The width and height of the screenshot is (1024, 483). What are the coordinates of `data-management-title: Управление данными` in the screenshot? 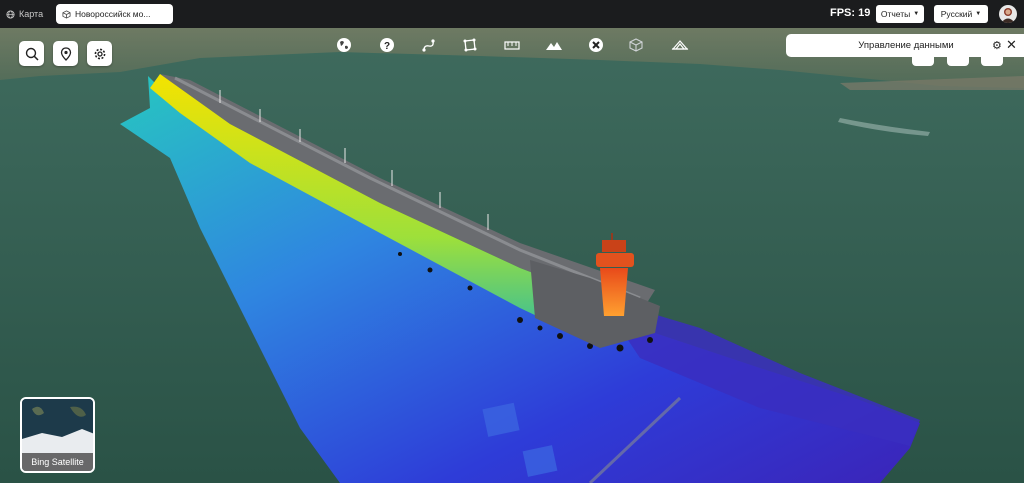 It's located at (906, 45).